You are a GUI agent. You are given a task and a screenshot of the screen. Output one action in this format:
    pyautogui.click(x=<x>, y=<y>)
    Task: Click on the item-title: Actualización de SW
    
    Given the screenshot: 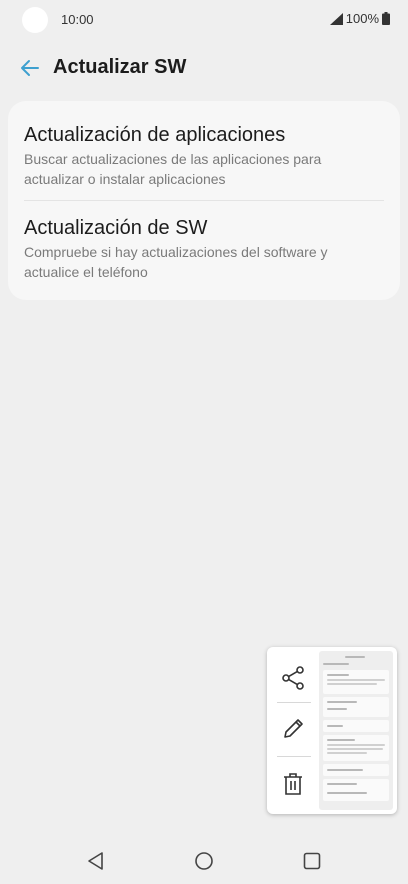 What is the action you would take?
    pyautogui.click(x=116, y=228)
    